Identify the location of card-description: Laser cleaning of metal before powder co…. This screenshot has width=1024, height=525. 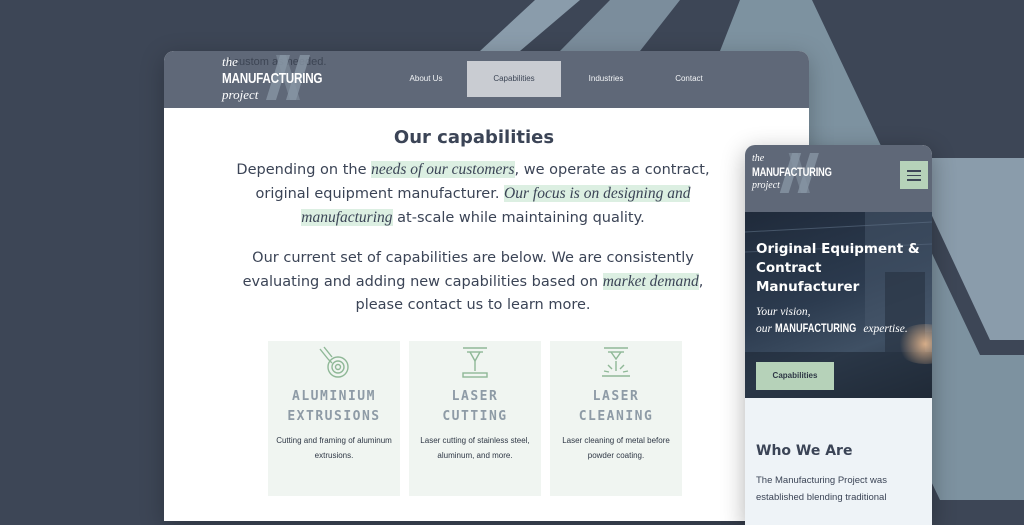
(616, 448).